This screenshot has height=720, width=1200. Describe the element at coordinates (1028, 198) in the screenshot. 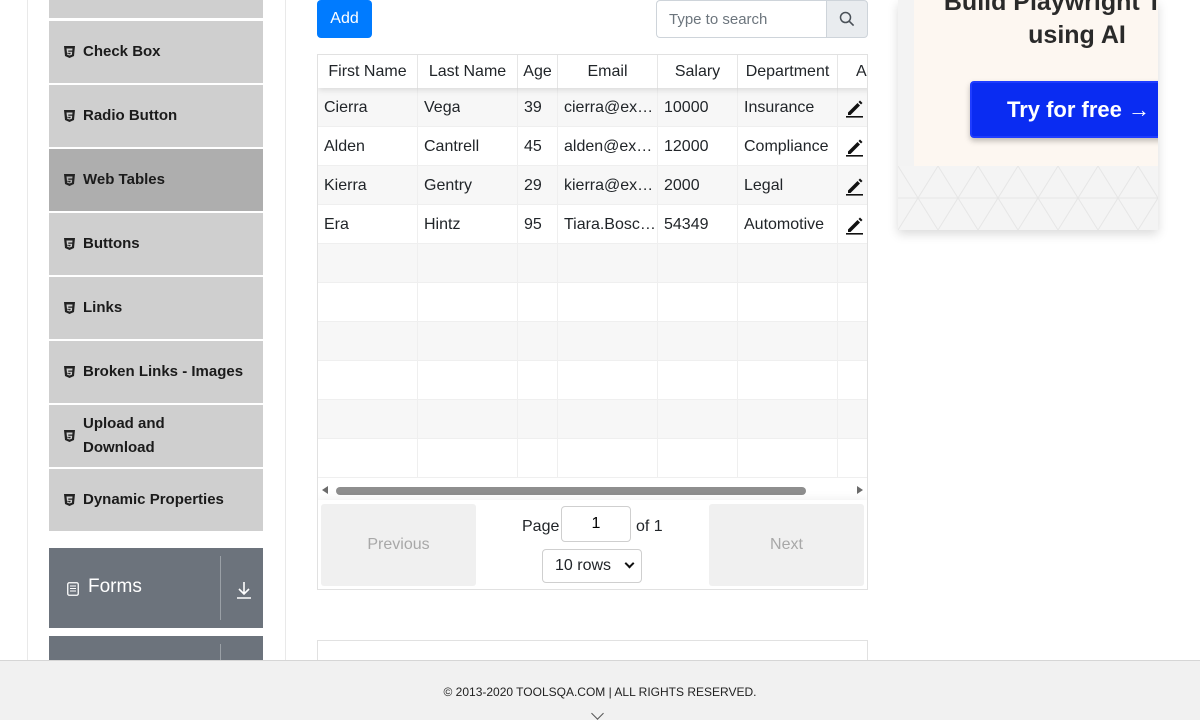

I see `triangle-pattern-background` at that location.